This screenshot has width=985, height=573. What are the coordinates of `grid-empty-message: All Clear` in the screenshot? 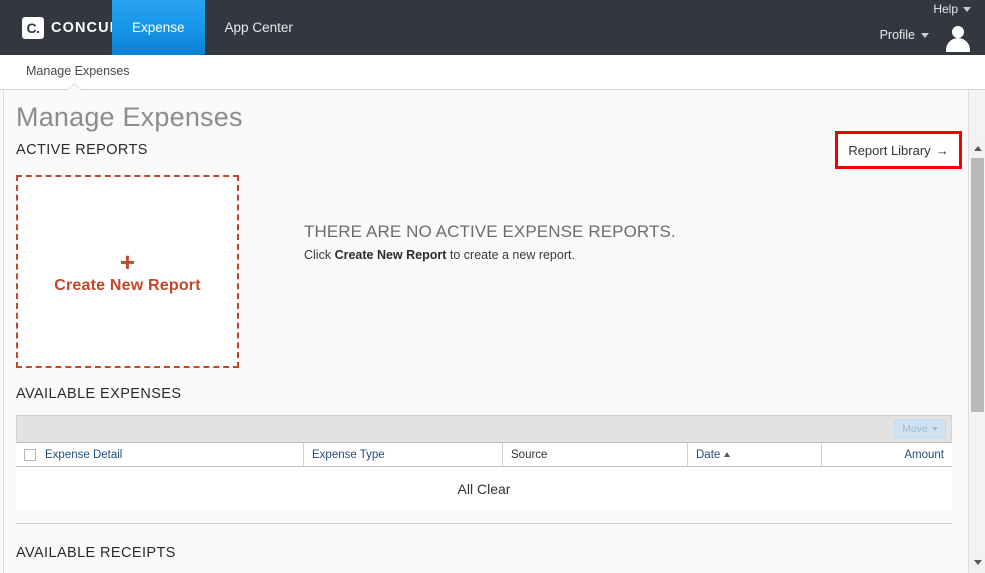 It's located at (484, 488).